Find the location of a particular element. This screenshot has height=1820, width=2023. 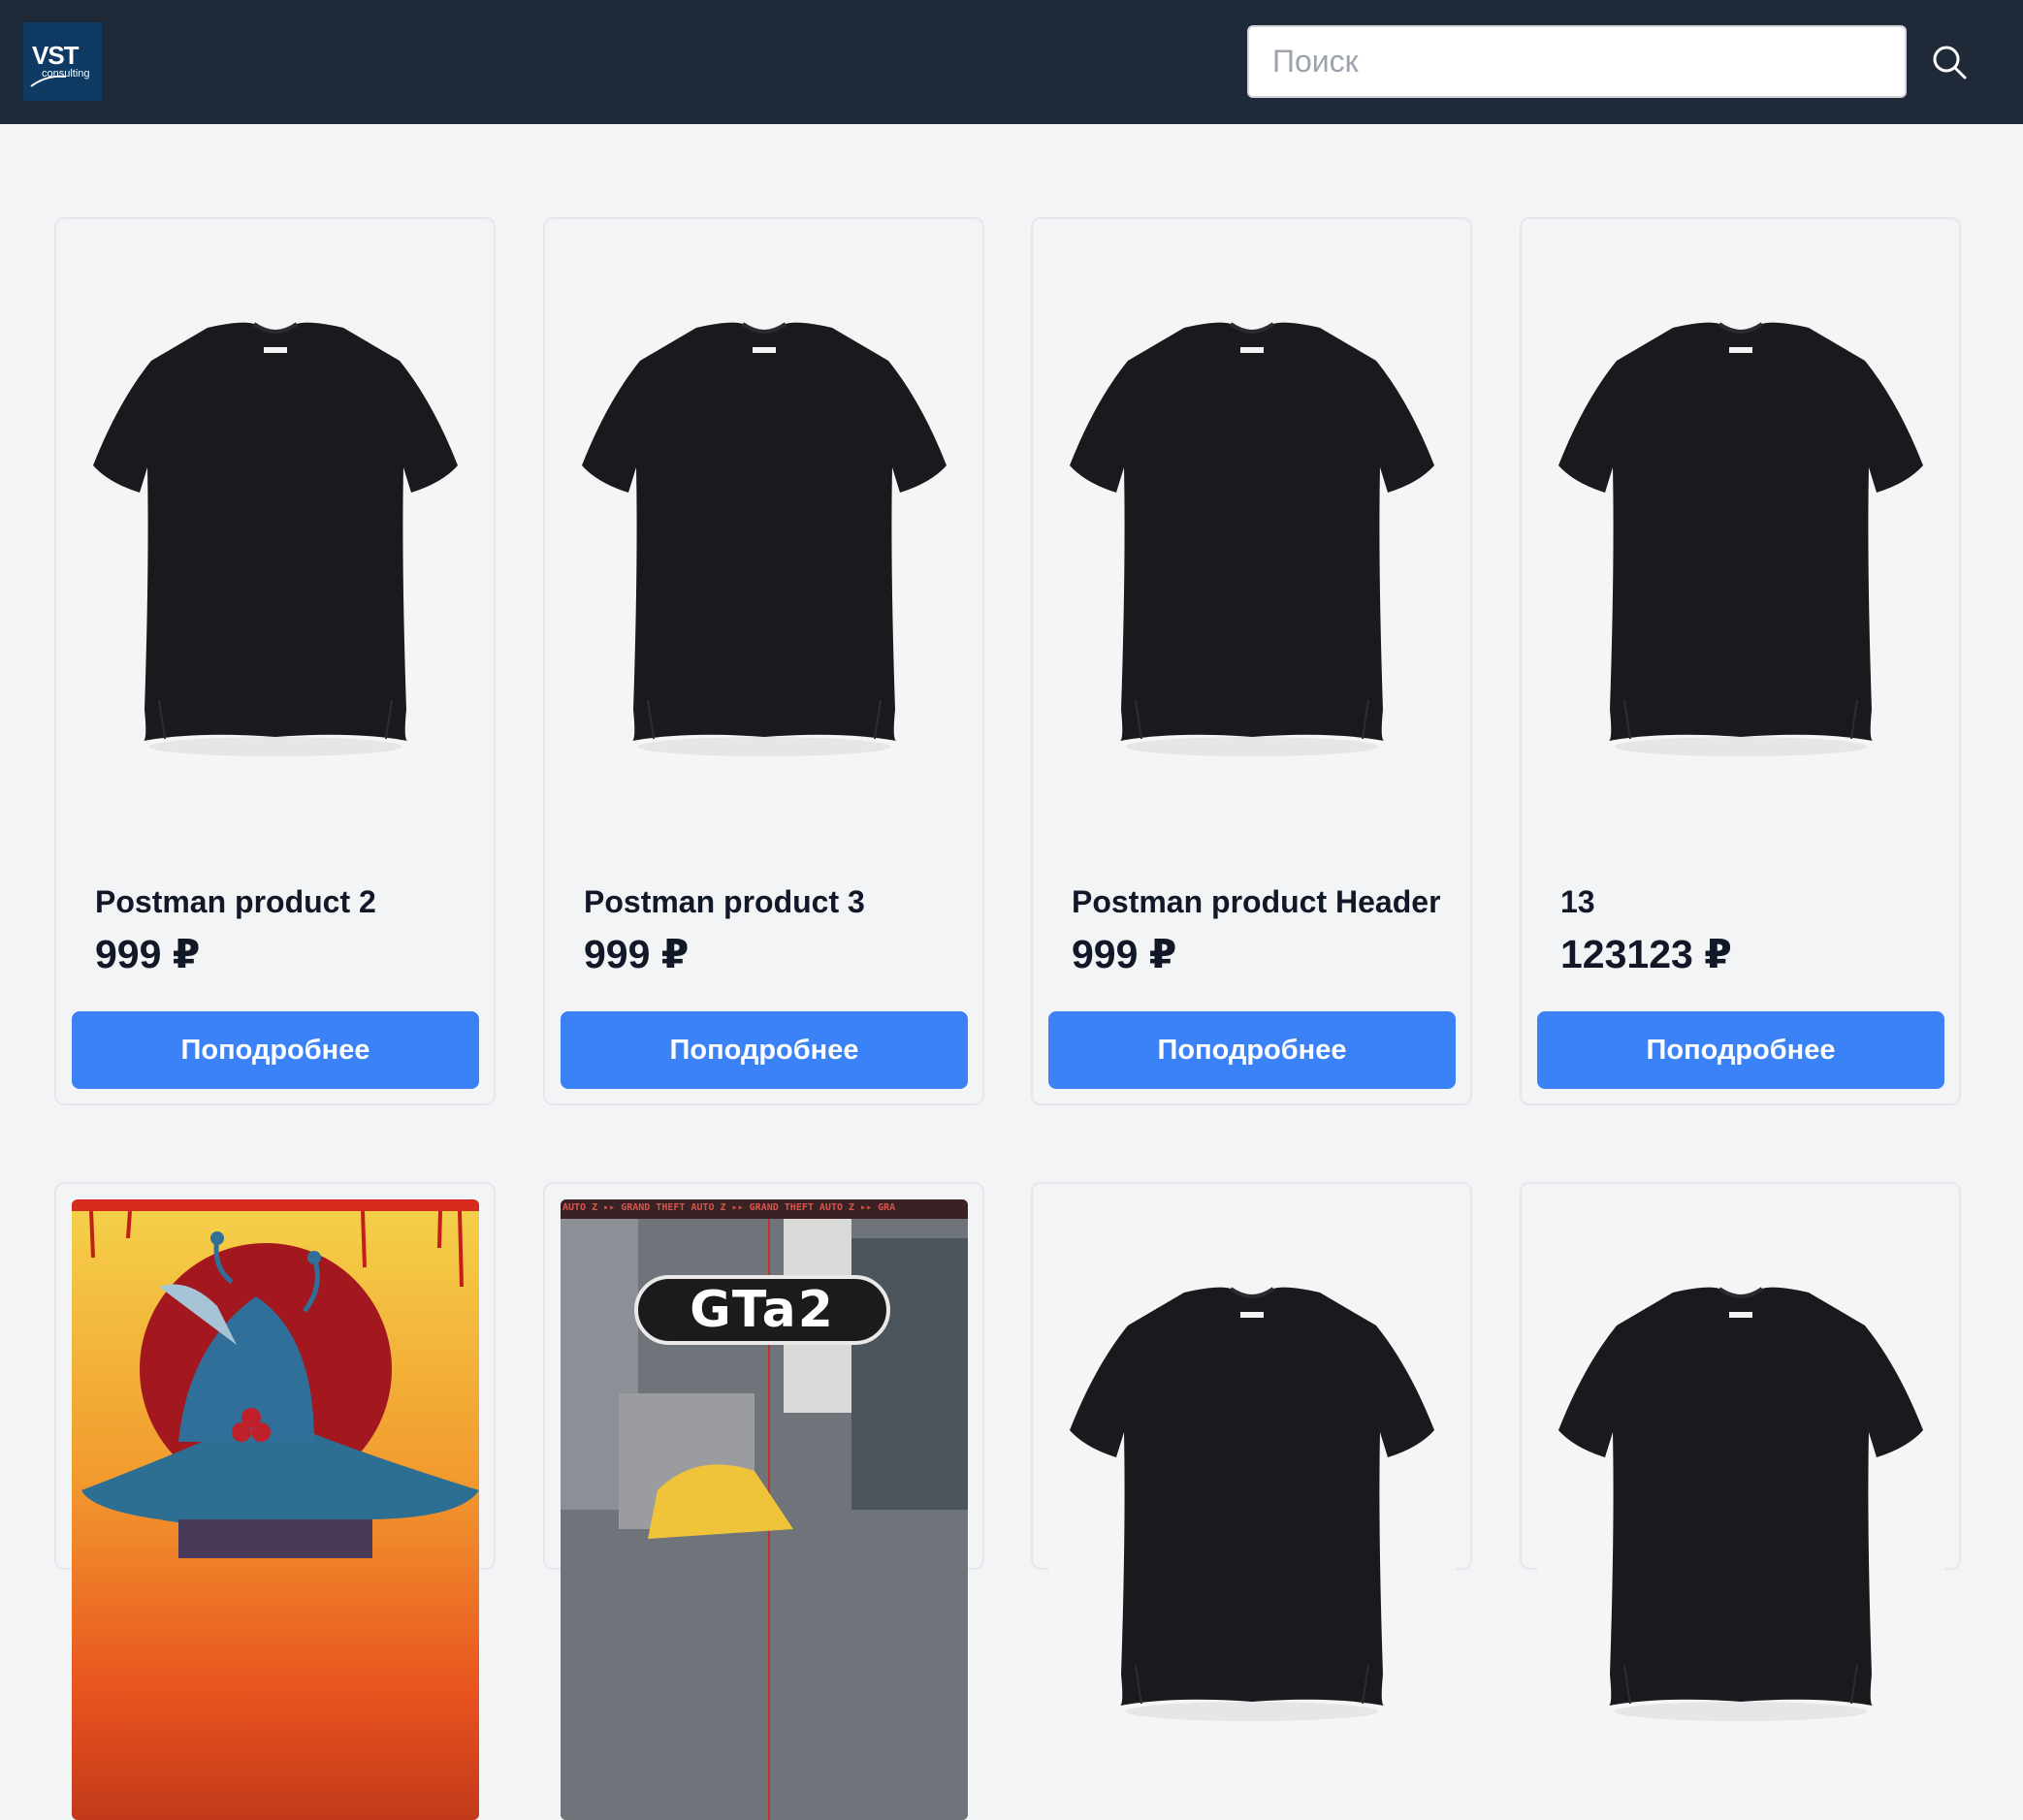

product-title: Postman product 3 is located at coordinates (724, 902).